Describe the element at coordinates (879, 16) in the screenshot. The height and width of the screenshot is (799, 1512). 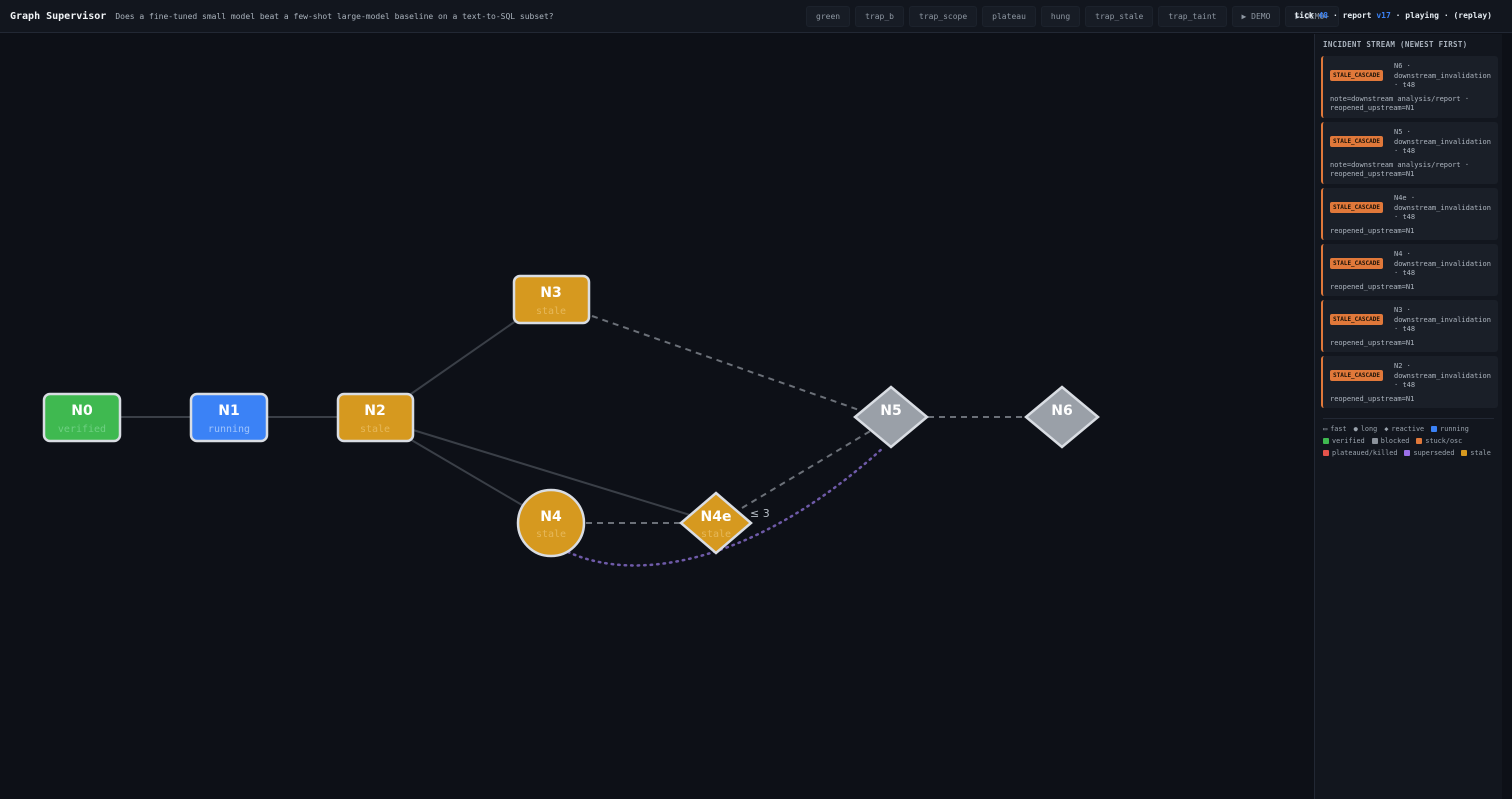
I see `scenario-trap-b-button: trap_b` at that location.